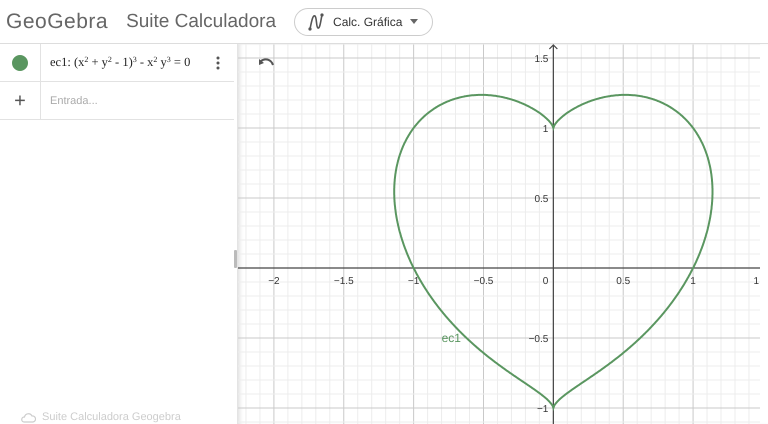 This screenshot has width=768, height=424. Describe the element at coordinates (538, 340) in the screenshot. I see `y-tick-label: −0.5` at that location.